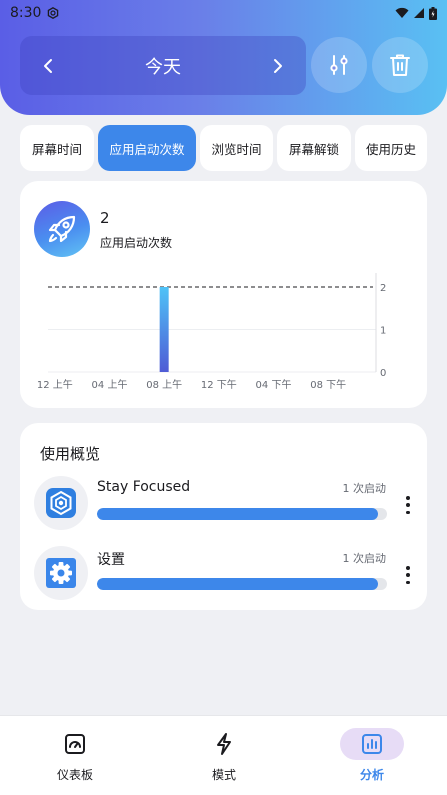  Describe the element at coordinates (371, 775) in the screenshot. I see `nav-analytics-label: 分析` at that location.